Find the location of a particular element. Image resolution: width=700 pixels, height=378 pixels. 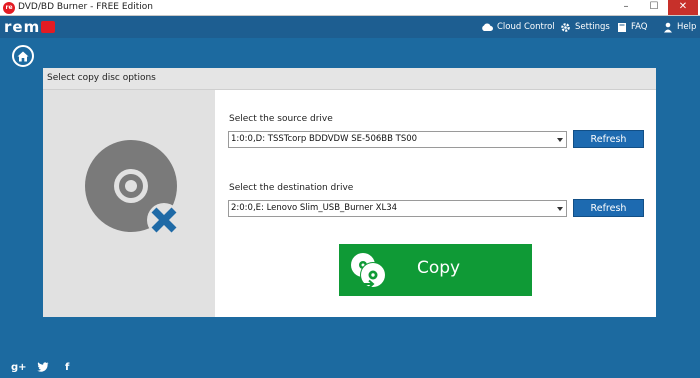

logo-o-mark is located at coordinates (48, 27).